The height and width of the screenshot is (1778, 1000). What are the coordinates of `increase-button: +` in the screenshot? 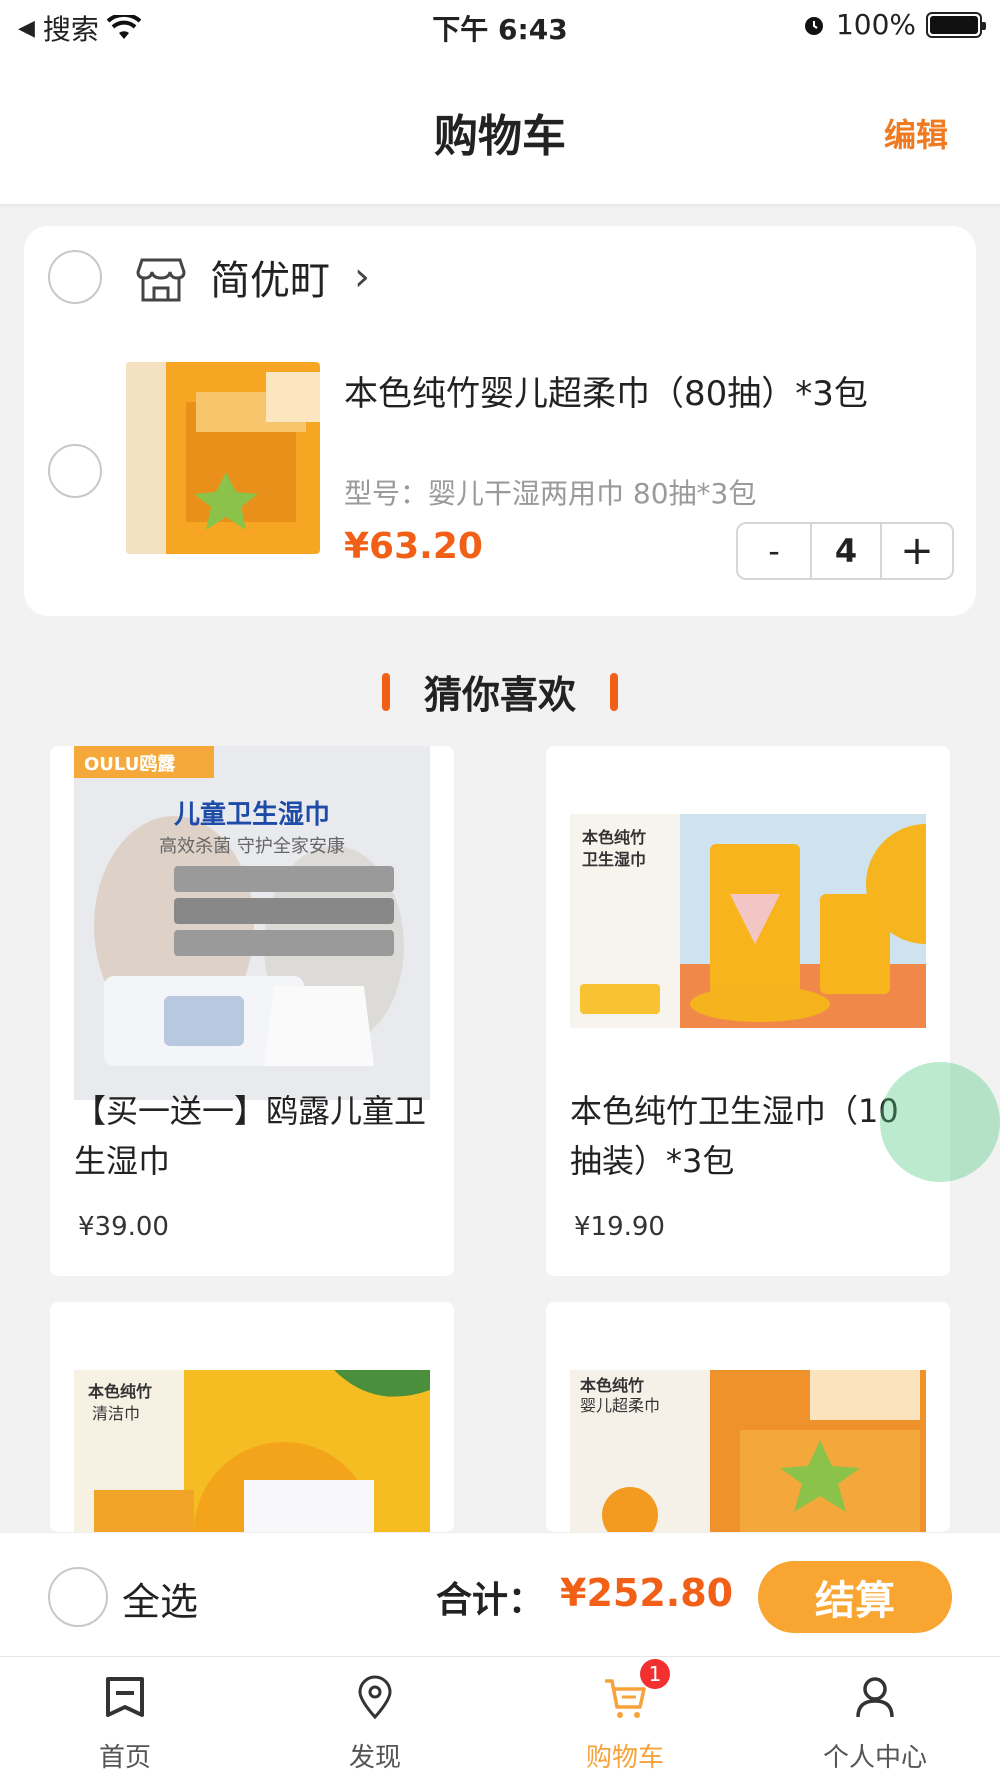 It's located at (917, 551).